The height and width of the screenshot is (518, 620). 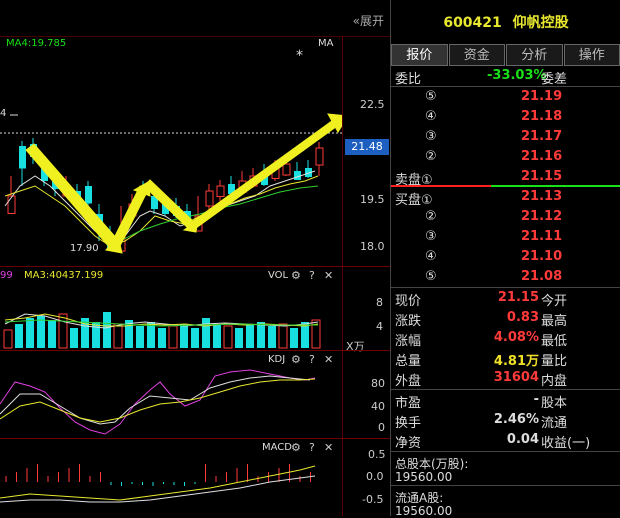 What do you see at coordinates (541, 116) in the screenshot?
I see `sell-row-price: 21.18` at bounding box center [541, 116].